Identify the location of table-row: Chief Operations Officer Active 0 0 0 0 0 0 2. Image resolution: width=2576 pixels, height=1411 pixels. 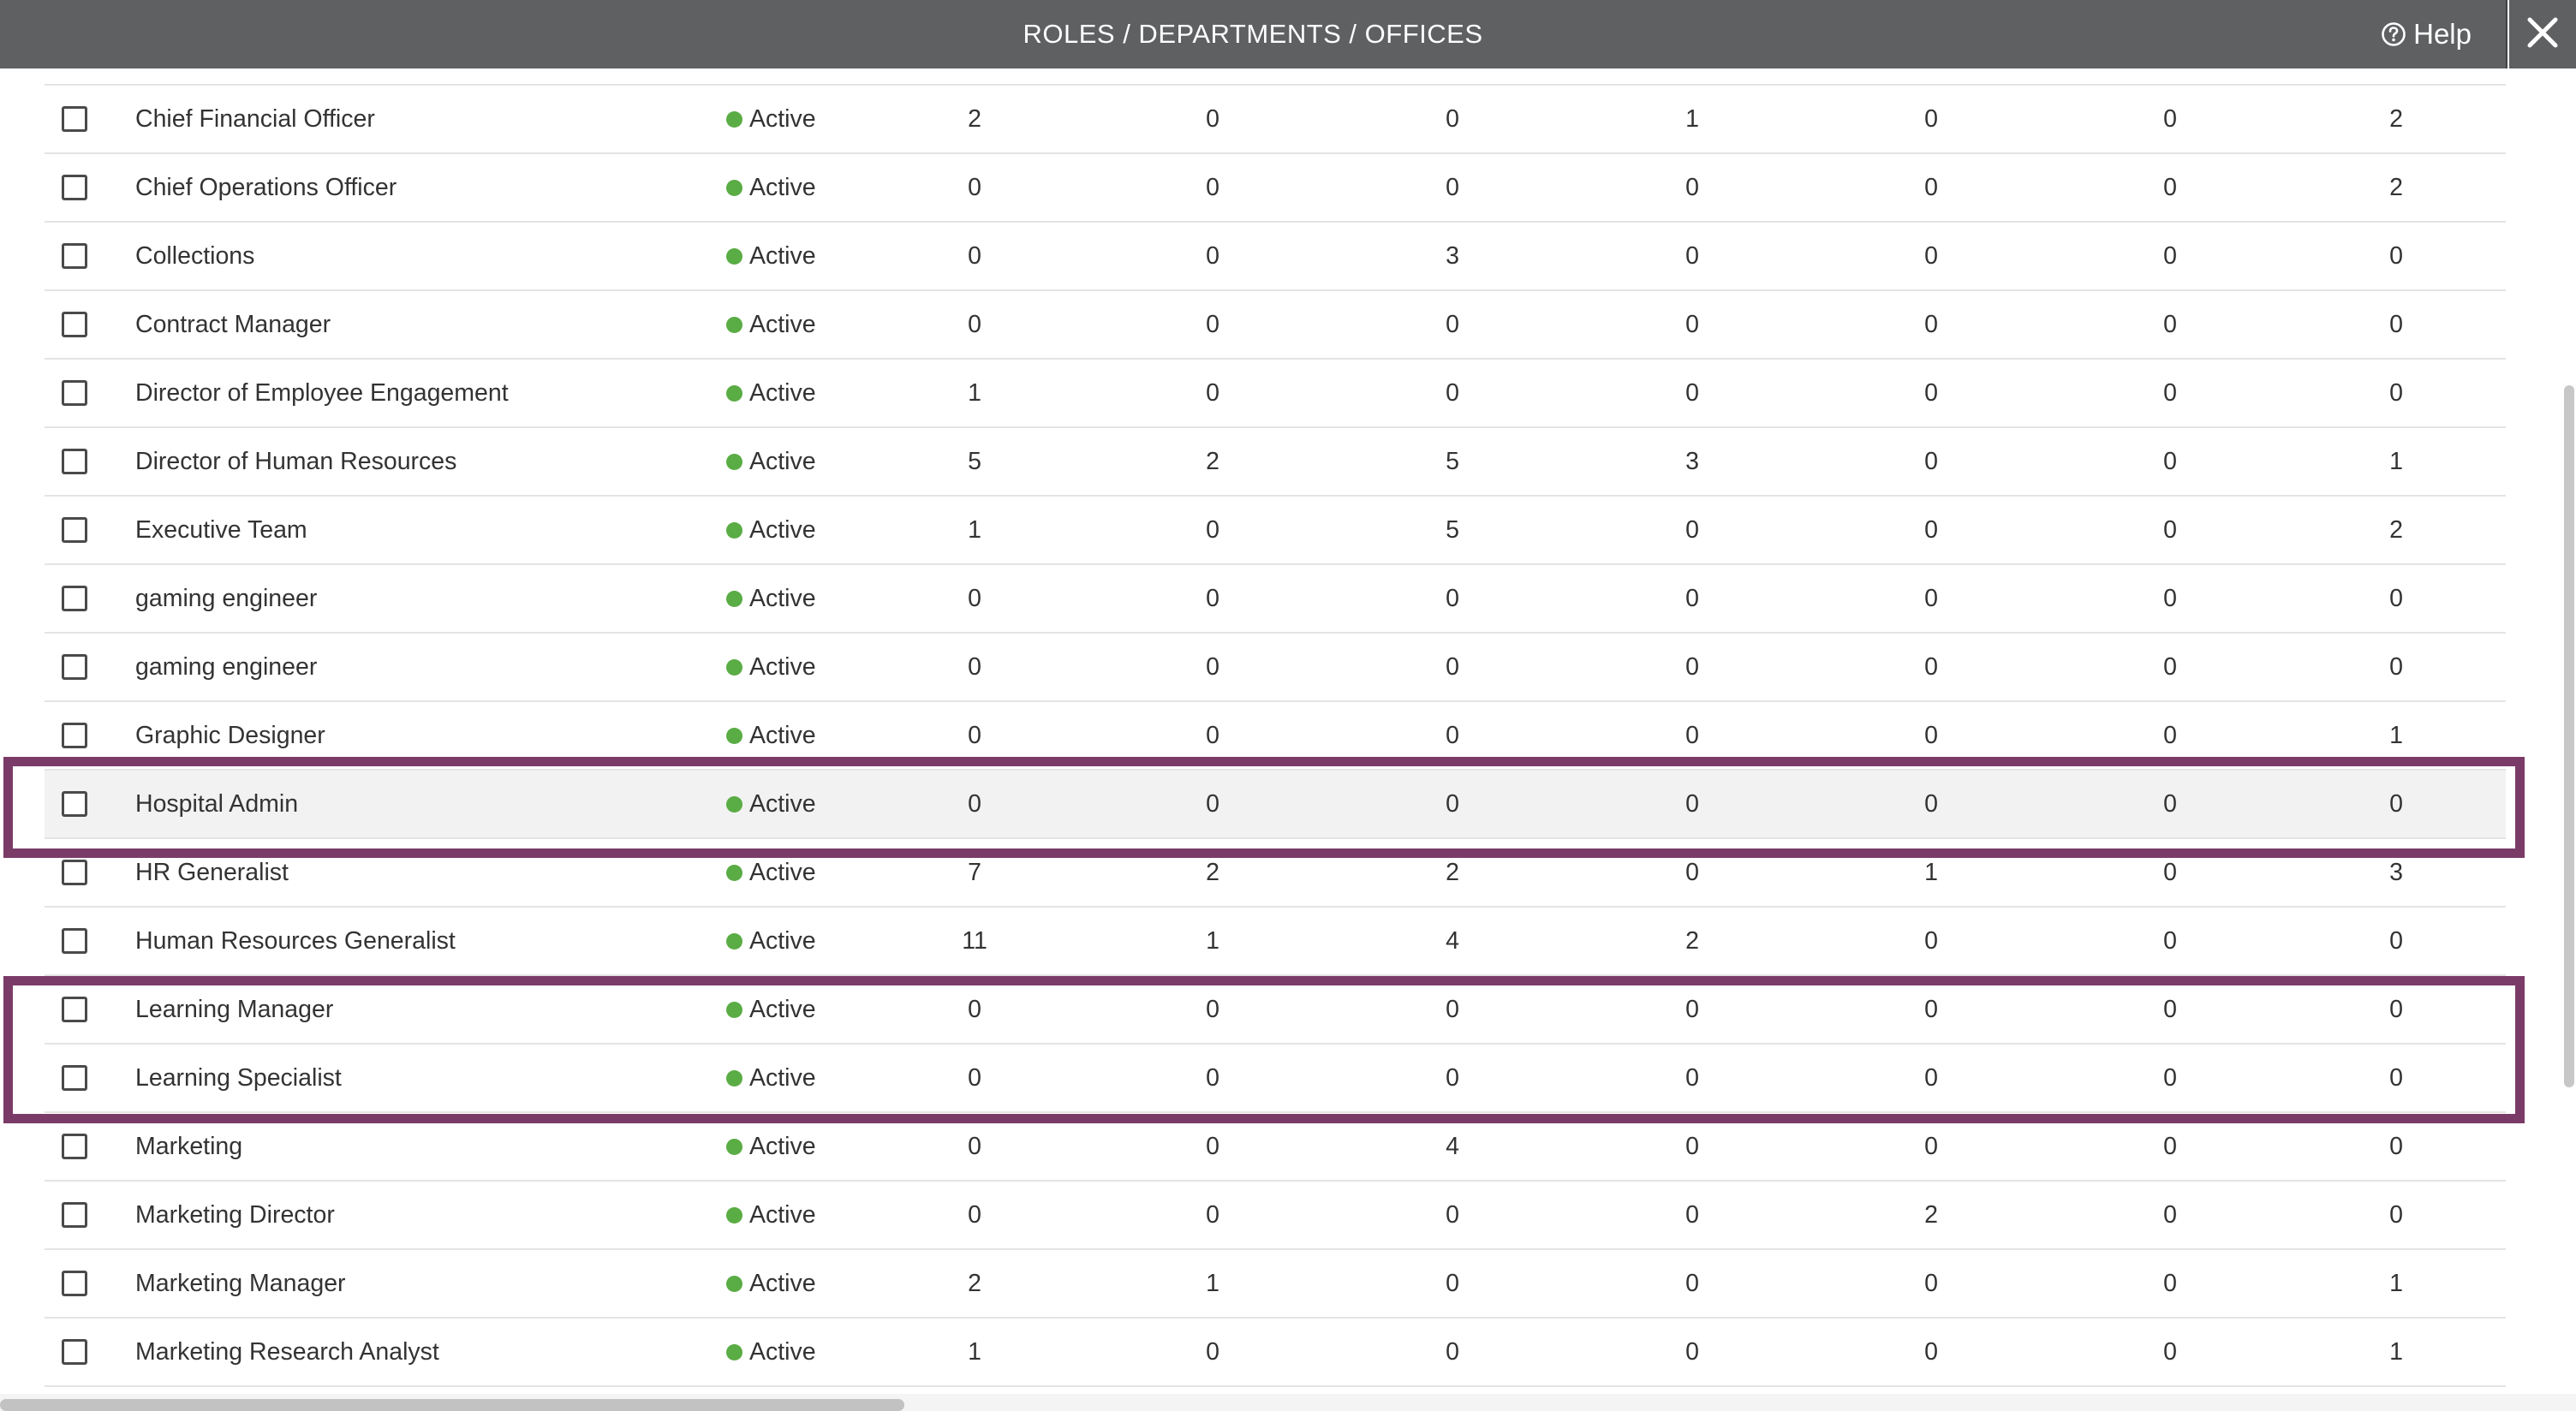
(1276, 188).